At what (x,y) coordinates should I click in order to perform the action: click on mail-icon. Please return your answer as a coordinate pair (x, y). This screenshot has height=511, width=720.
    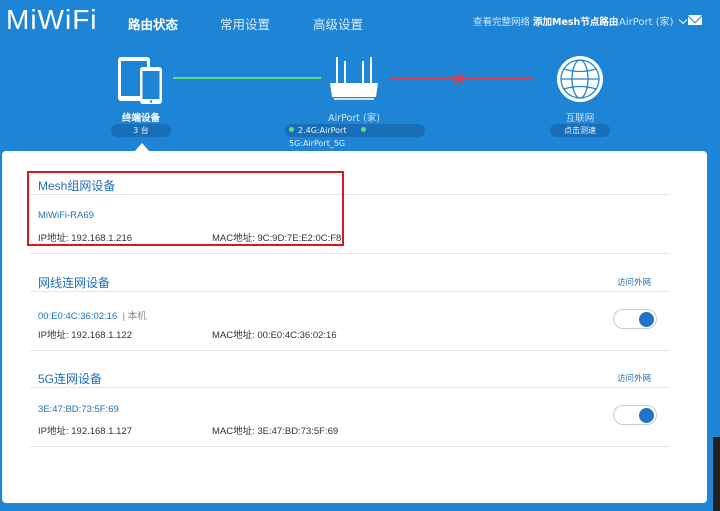
    Looking at the image, I should click on (695, 20).